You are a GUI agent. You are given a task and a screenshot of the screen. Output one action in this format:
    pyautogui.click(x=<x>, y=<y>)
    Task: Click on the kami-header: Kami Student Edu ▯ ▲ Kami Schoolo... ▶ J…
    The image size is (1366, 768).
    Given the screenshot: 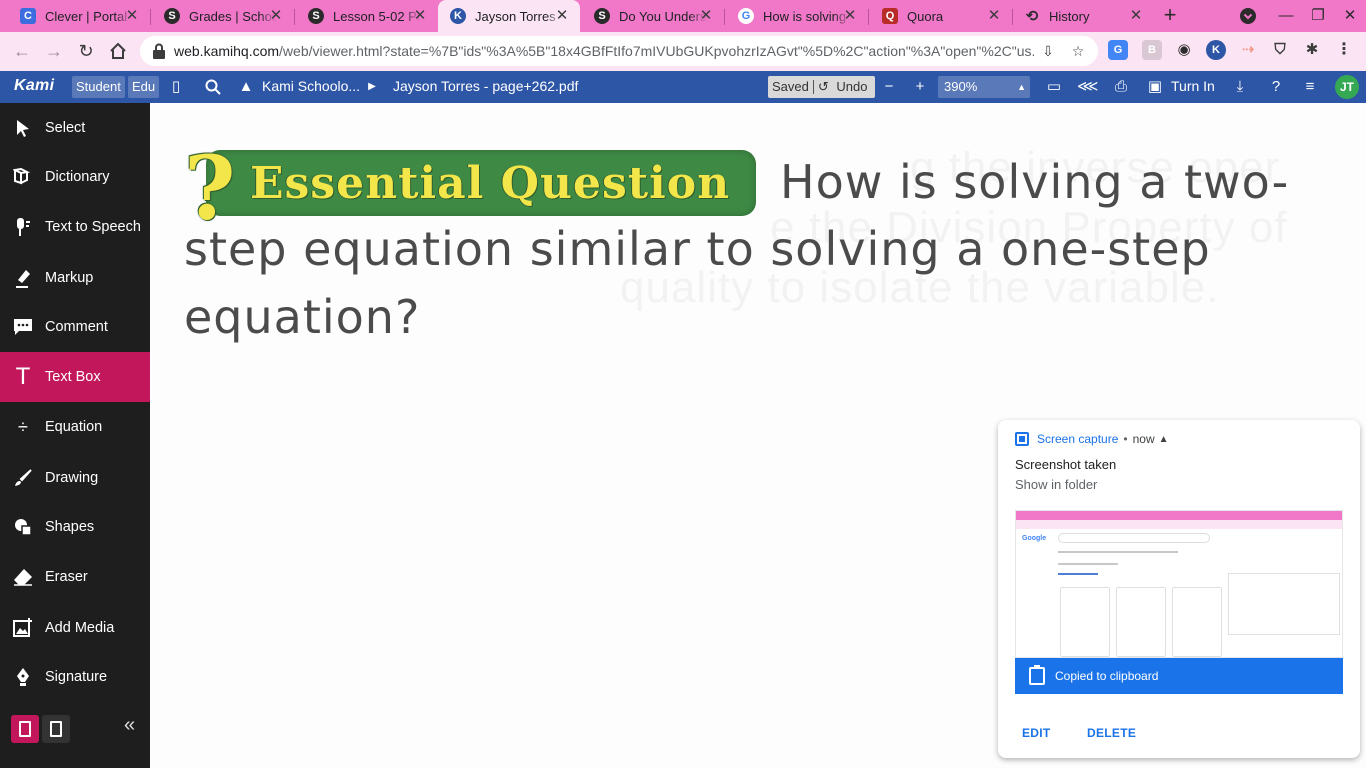 What is the action you would take?
    pyautogui.click(x=683, y=87)
    